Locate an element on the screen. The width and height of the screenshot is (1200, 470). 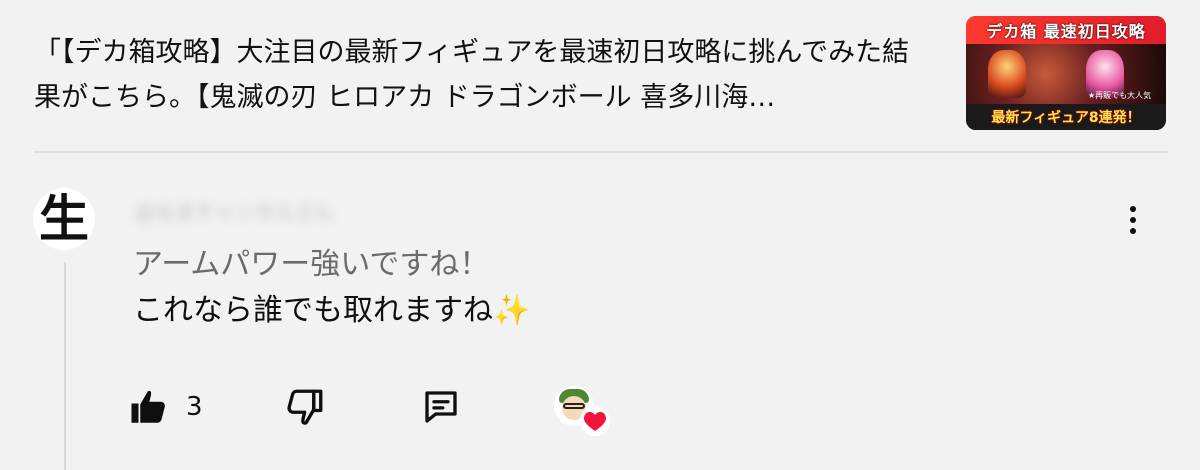
like-button is located at coordinates (149, 407).